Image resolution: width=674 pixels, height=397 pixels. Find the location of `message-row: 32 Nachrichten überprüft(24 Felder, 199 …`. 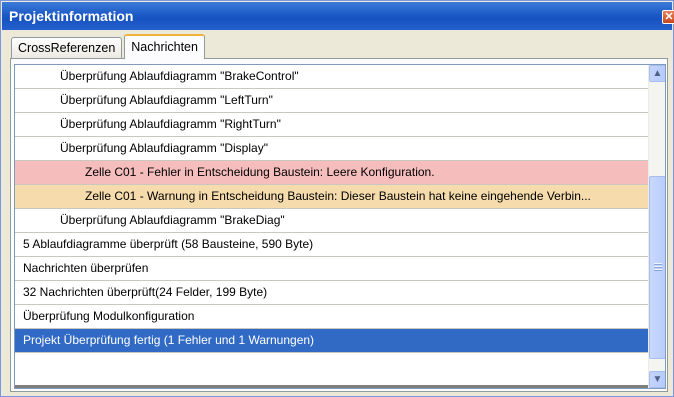

message-row: 32 Nachrichten überprüft(24 Felder, 199 … is located at coordinates (331, 293).